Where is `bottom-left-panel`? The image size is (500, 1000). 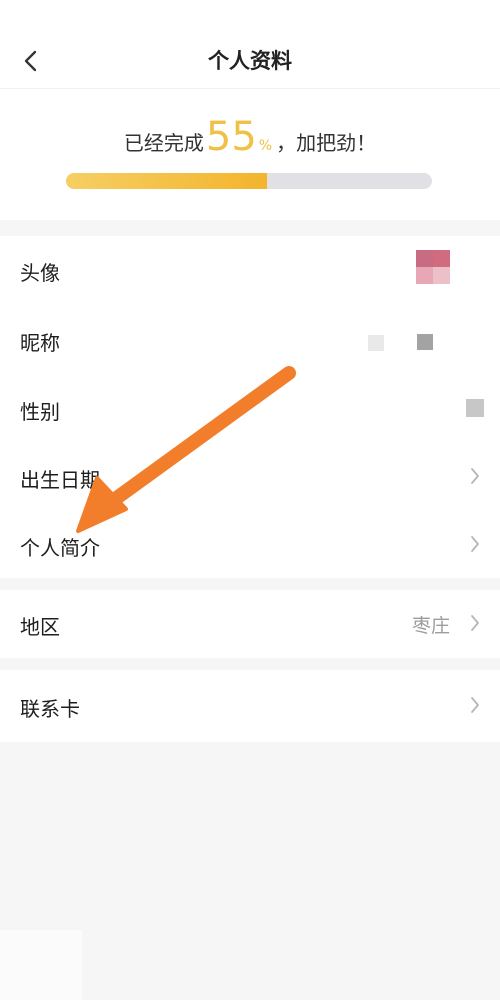
bottom-left-panel is located at coordinates (41, 965).